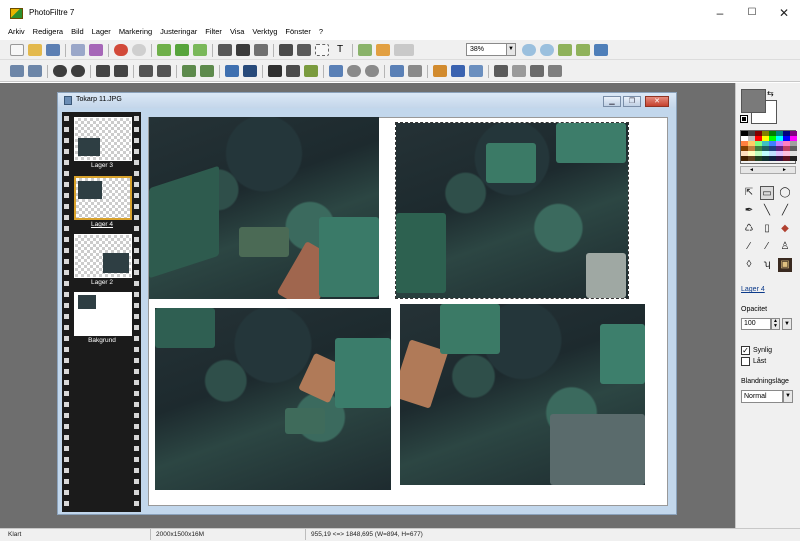 The width and height of the screenshot is (800, 541). What do you see at coordinates (189, 71) in the screenshot?
I see `gamma-minus-icon` at bounding box center [189, 71].